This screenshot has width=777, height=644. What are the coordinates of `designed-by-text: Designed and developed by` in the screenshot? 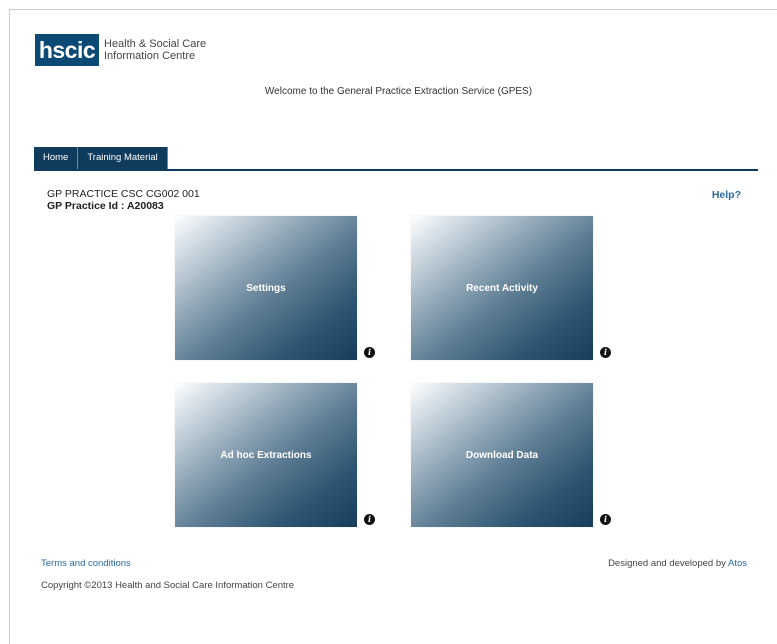 It's located at (667, 563).